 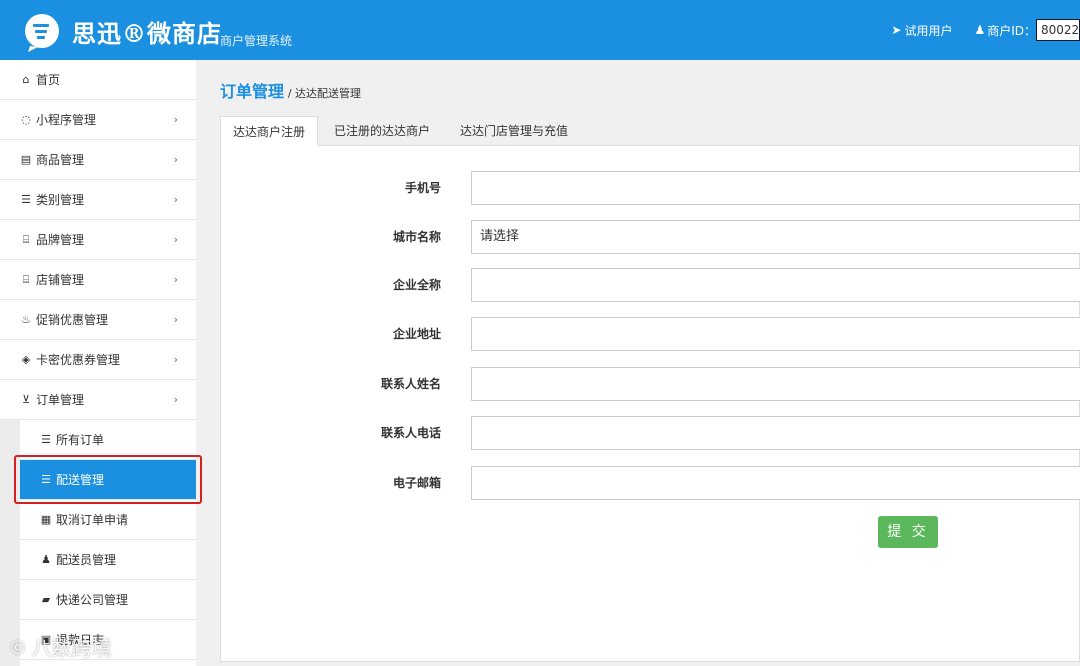 I want to click on sidebar-item-label: 促销优惠管理, so click(x=72, y=320).